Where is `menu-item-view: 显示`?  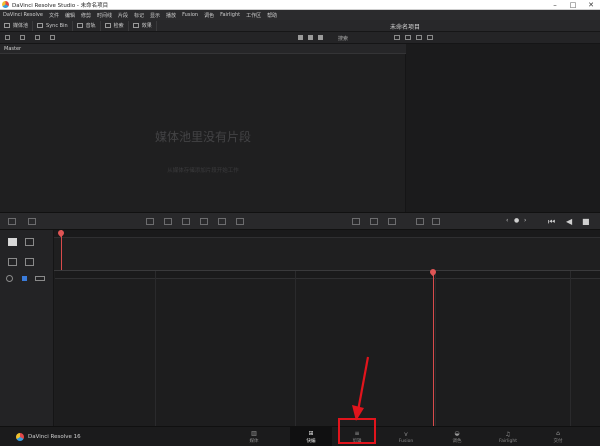
menu-item-view: 显示 is located at coordinates (155, 15).